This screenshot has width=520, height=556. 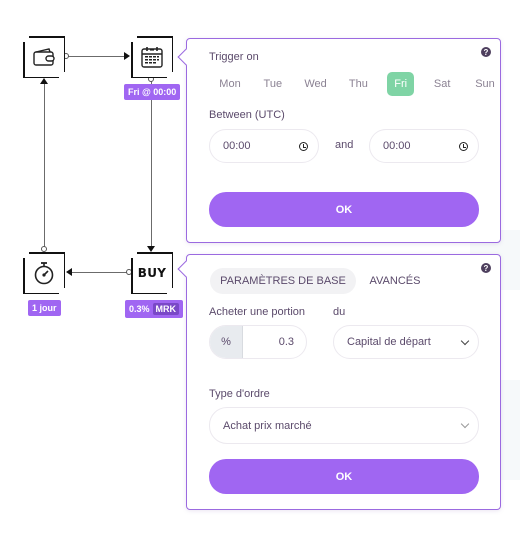 What do you see at coordinates (283, 281) in the screenshot?
I see `tab-basic-params: PARAMÈTRES DE BASE` at bounding box center [283, 281].